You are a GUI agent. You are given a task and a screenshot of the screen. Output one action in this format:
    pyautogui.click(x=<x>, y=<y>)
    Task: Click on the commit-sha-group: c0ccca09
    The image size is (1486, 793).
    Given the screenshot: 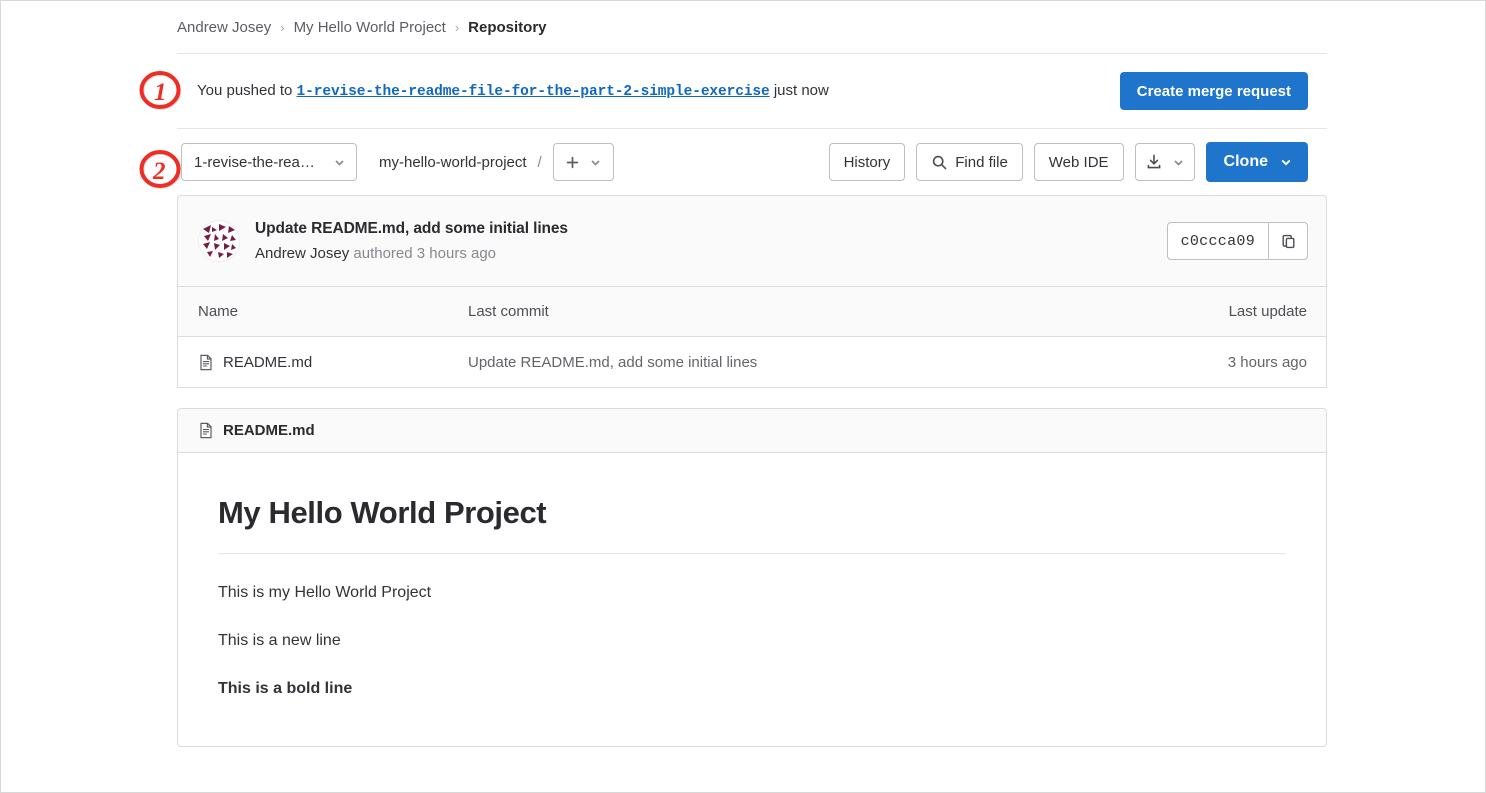 What is the action you would take?
    pyautogui.click(x=1237, y=241)
    